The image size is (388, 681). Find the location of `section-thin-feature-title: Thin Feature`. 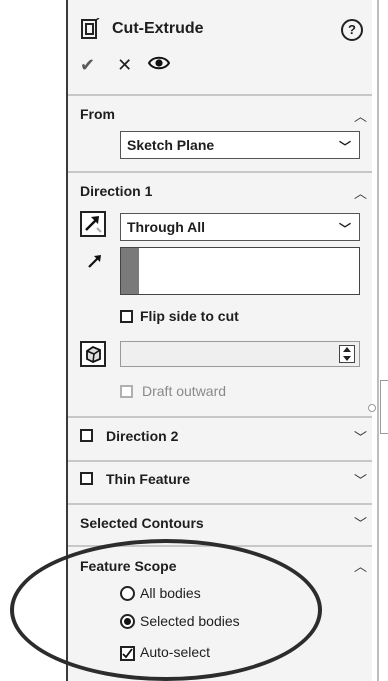

section-thin-feature-title: Thin Feature is located at coordinates (148, 479).